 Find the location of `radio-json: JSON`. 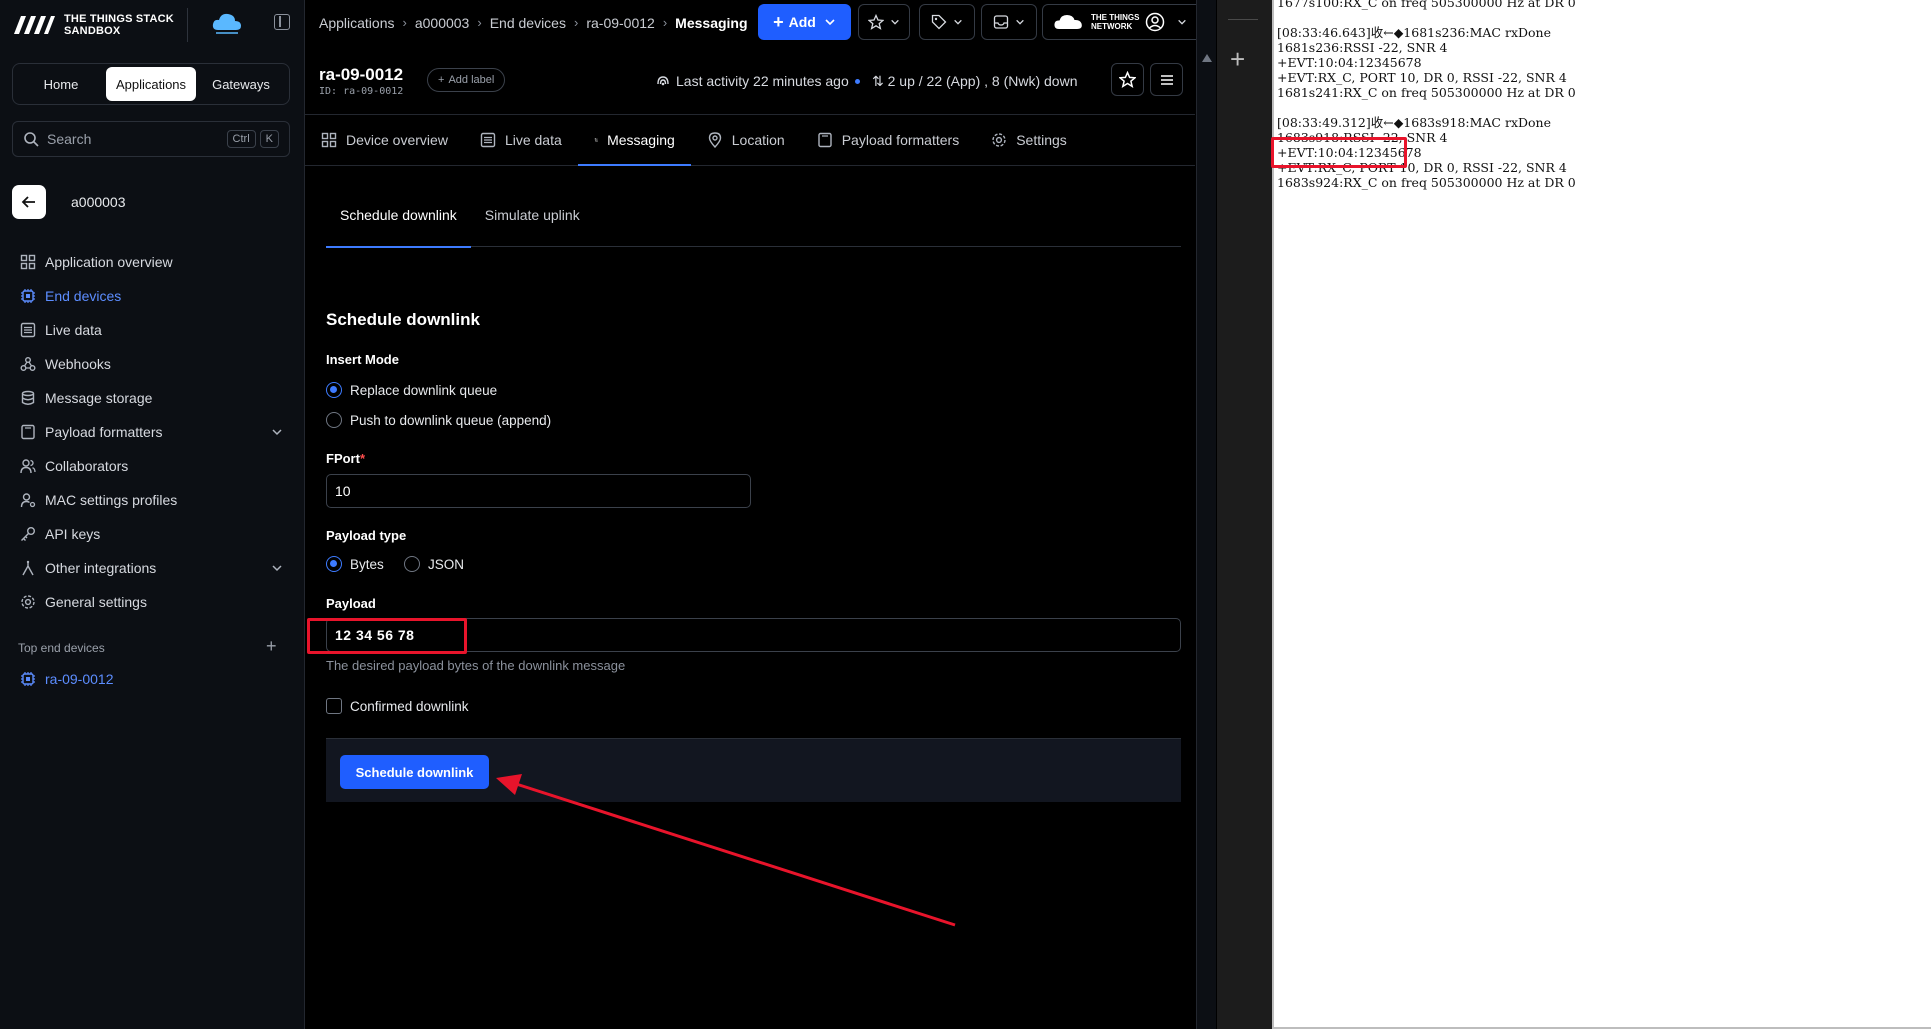

radio-json: JSON is located at coordinates (434, 564).